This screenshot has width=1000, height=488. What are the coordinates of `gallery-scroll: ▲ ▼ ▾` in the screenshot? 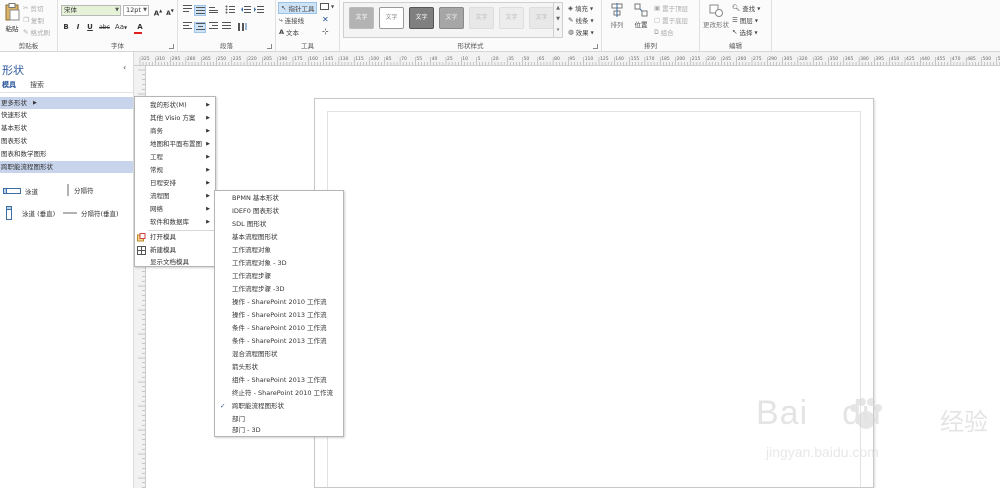 It's located at (557, 20).